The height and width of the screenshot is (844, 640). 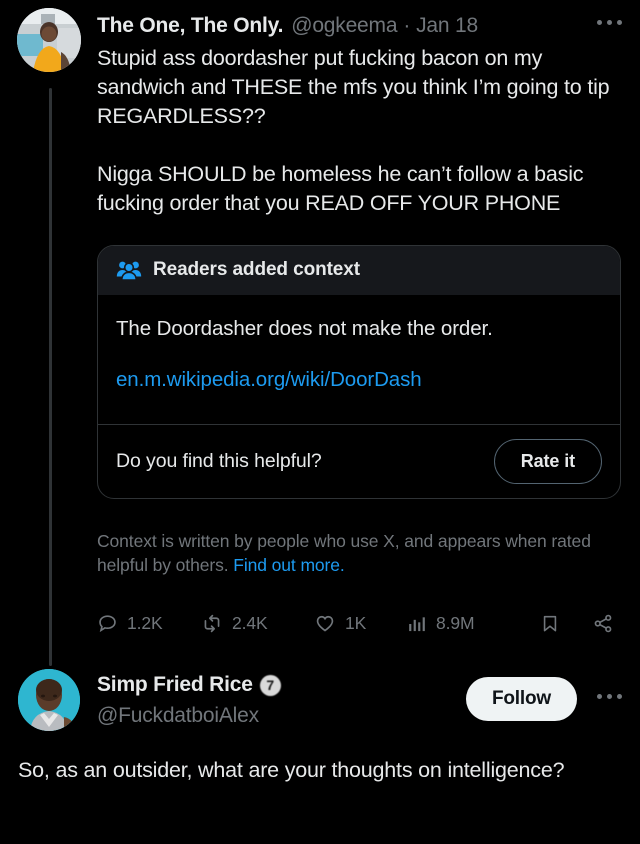 I want to click on engagement-bar: 1.2K 2.4K 1K 8.9M, so click(x=359, y=628).